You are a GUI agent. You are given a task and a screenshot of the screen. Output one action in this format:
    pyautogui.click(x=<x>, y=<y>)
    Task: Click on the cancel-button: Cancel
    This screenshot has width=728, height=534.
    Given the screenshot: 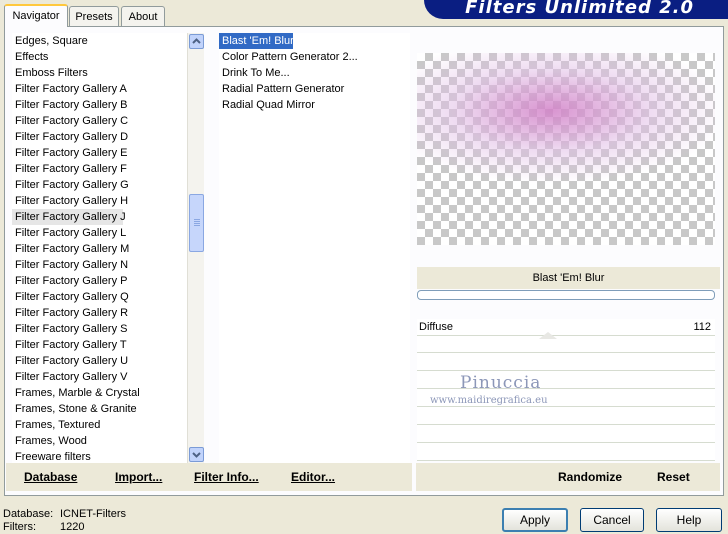 What is the action you would take?
    pyautogui.click(x=612, y=520)
    